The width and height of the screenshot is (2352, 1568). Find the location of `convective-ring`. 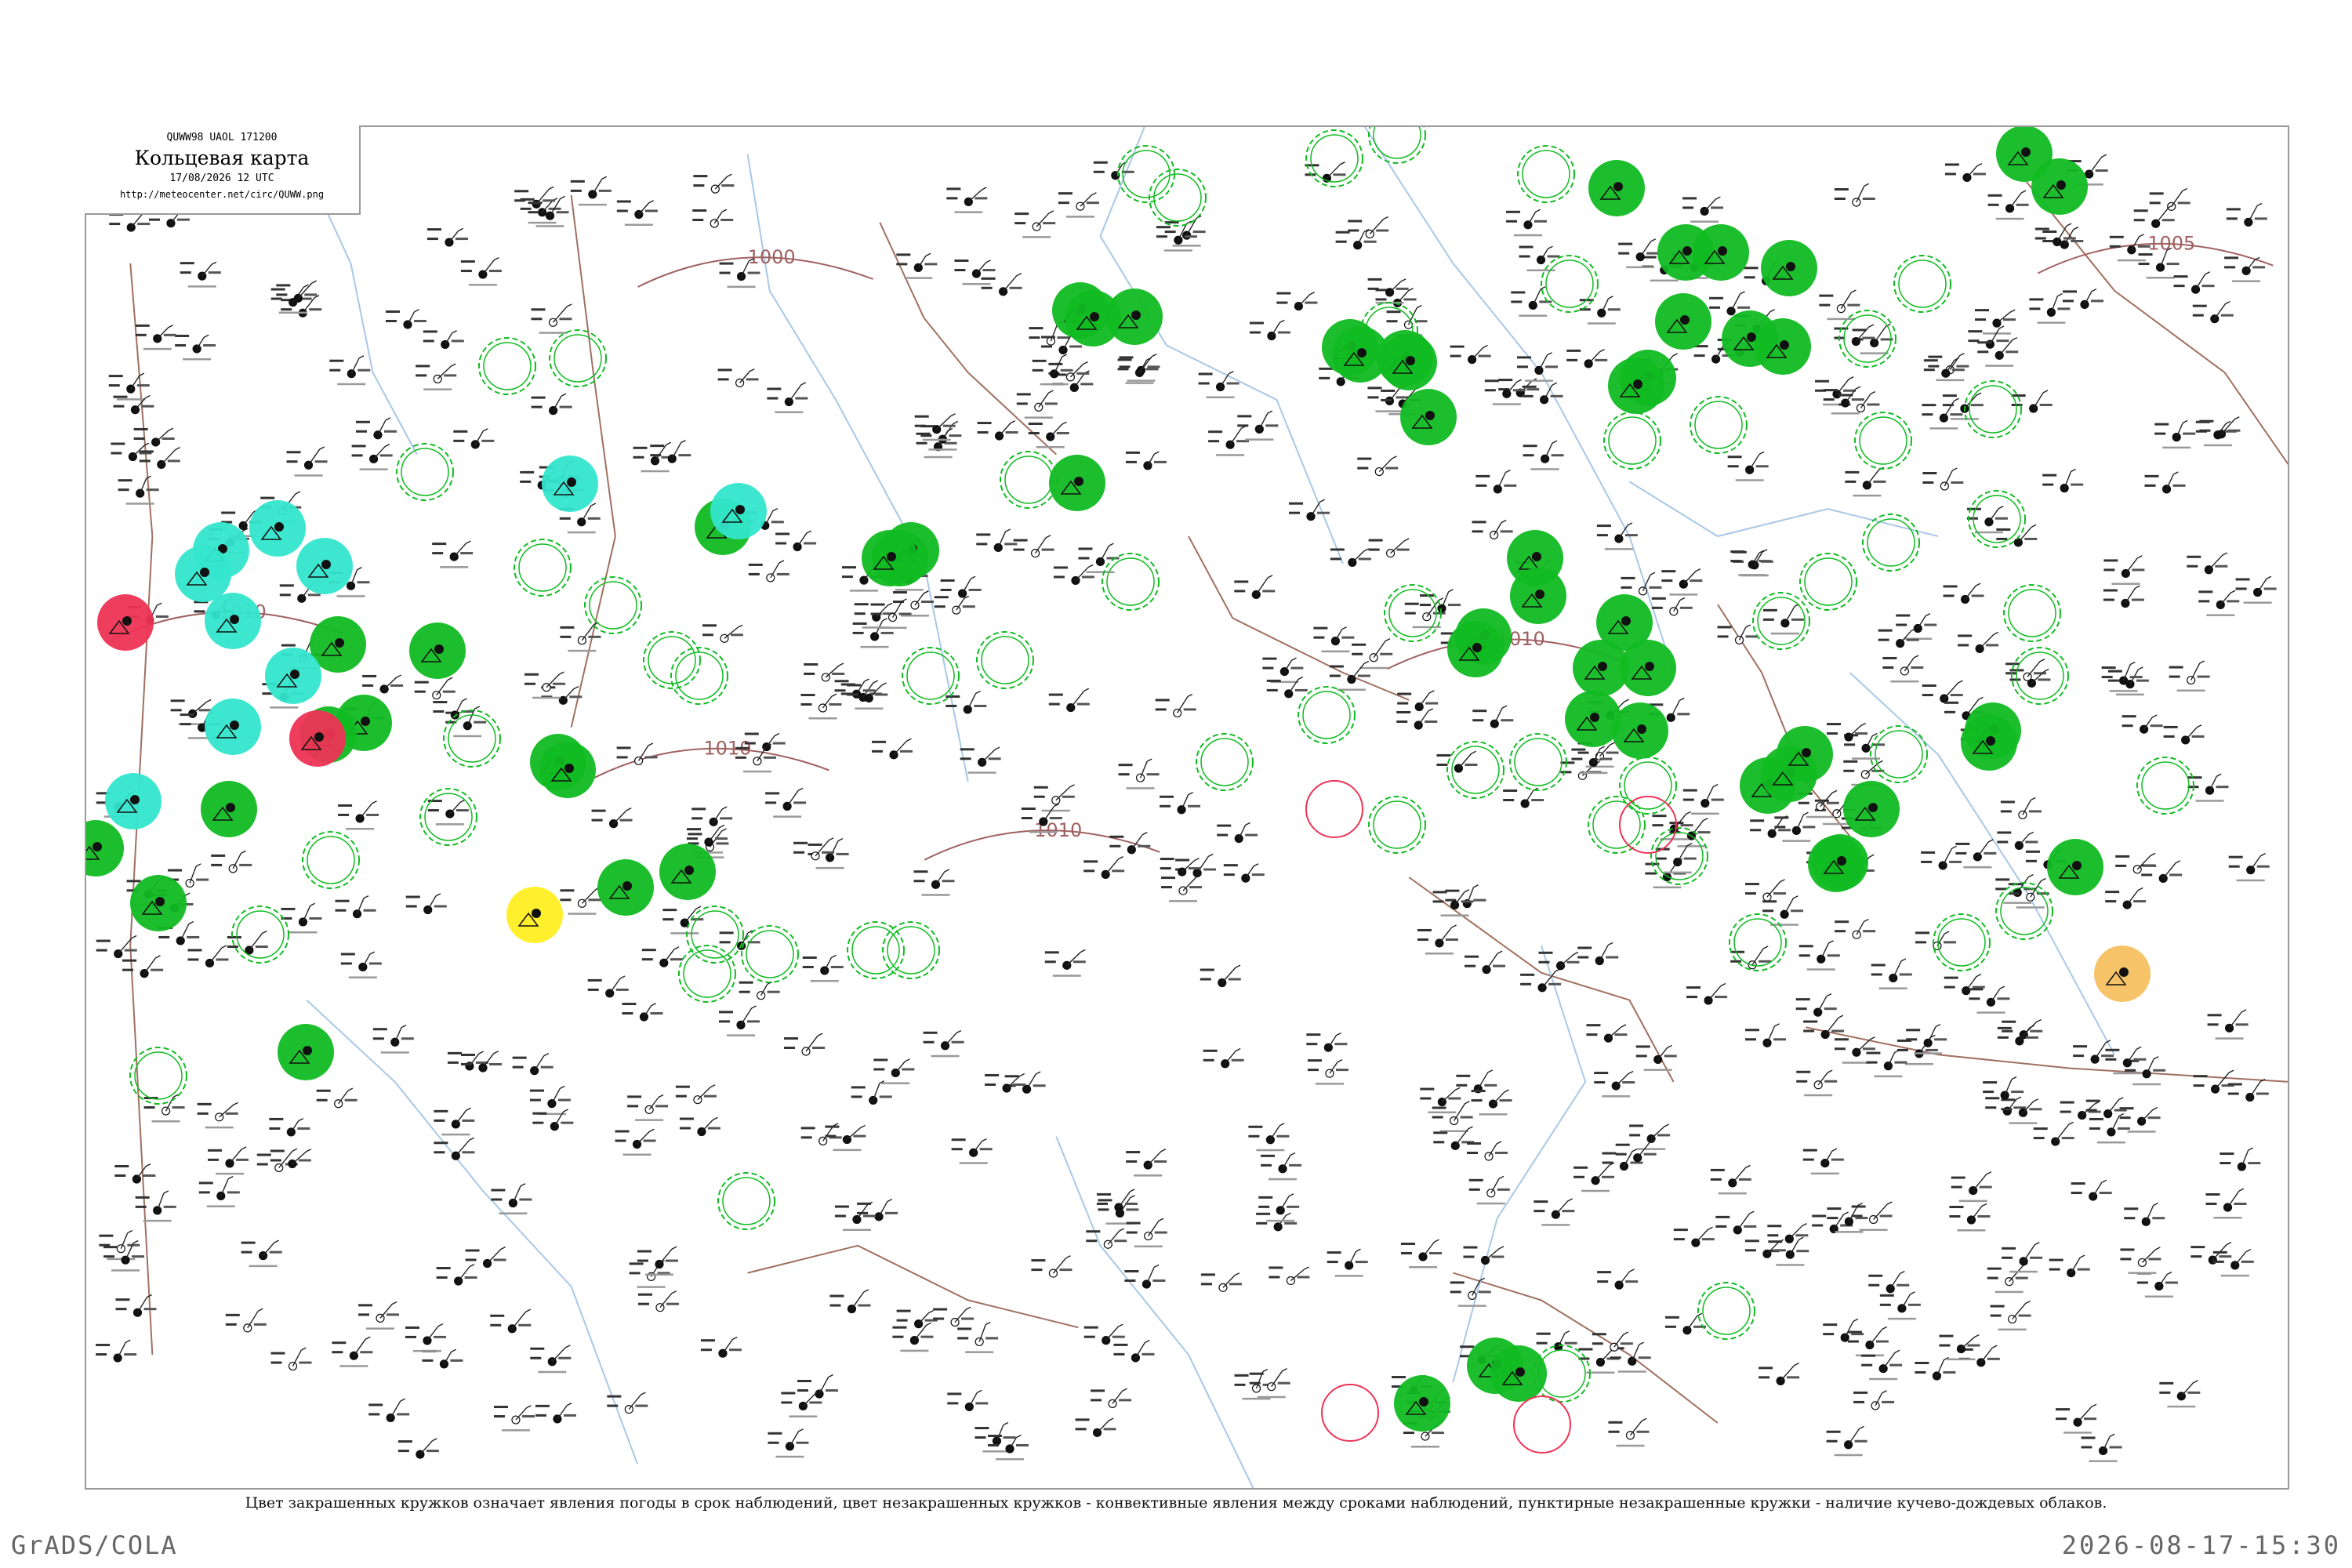

convective-ring is located at coordinates (1326, 715).